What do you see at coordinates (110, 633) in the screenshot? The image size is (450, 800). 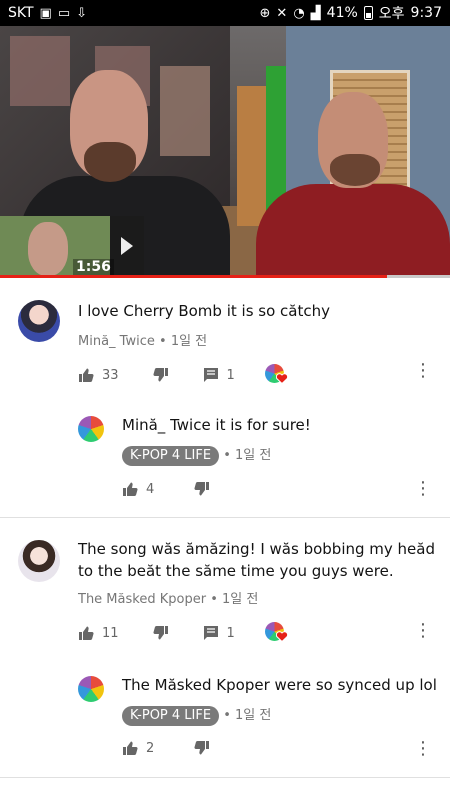 I see `like-count: 11` at bounding box center [110, 633].